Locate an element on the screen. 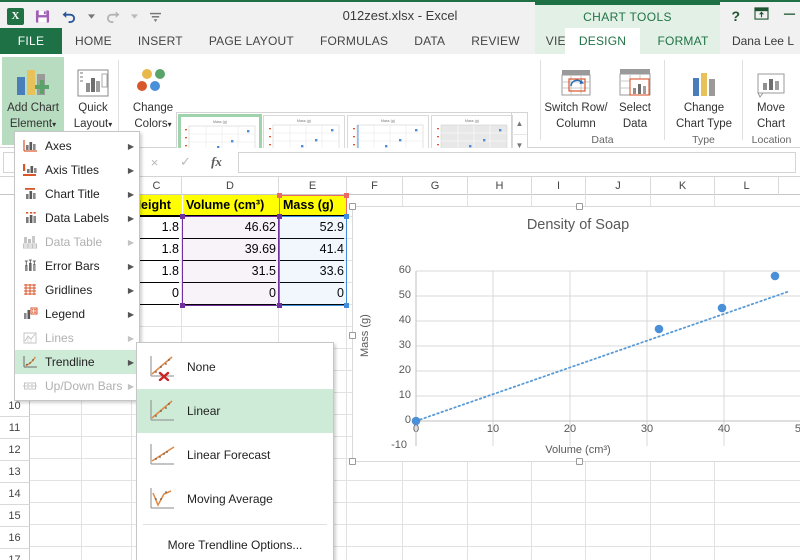 The width and height of the screenshot is (800, 560). move-chart-button: Move Chart is located at coordinates (771, 94).